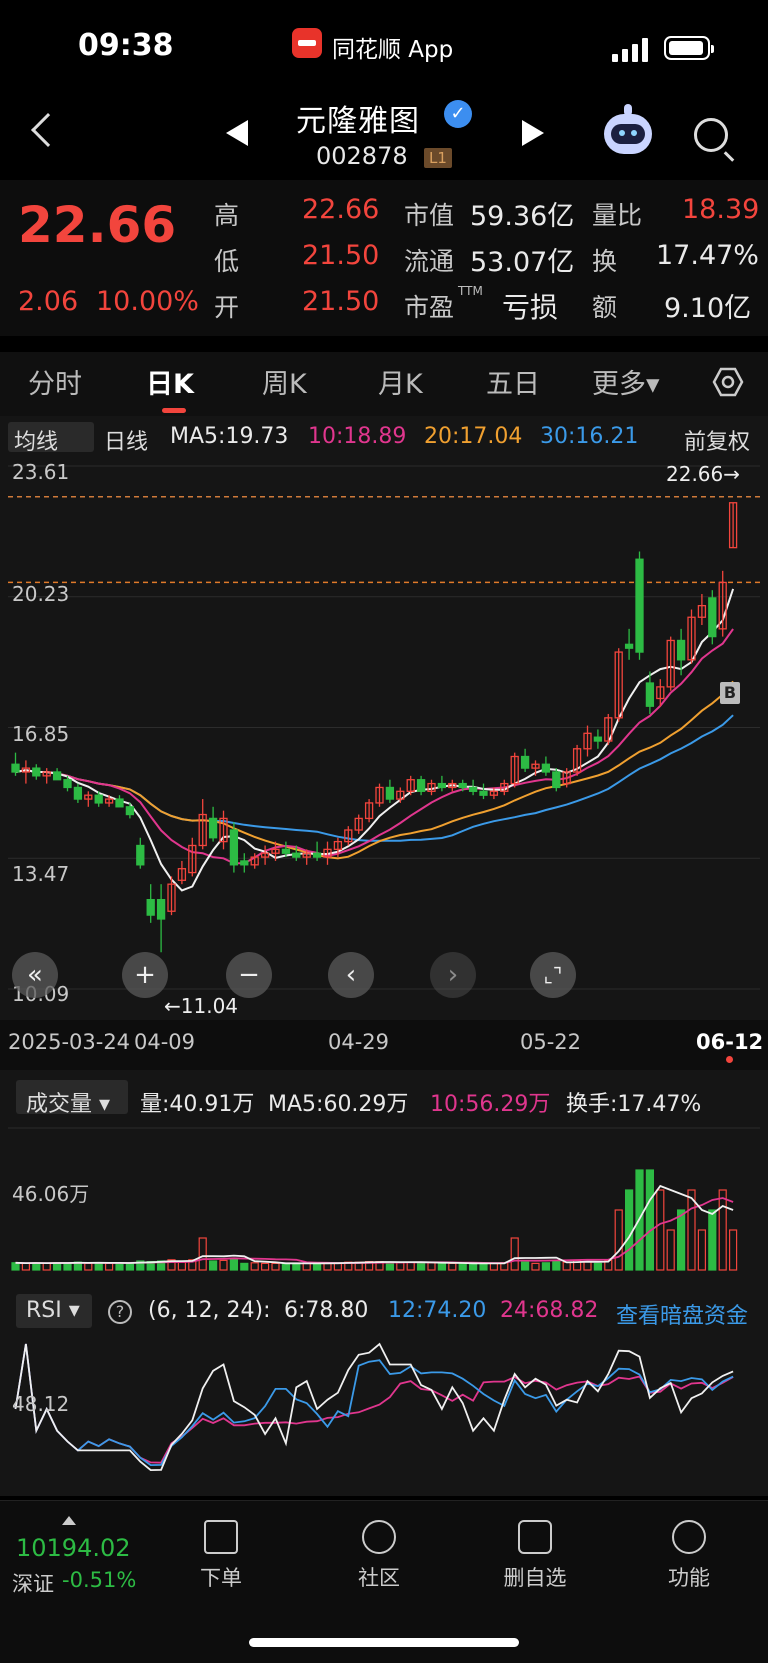 This screenshot has width=768, height=1663. Describe the element at coordinates (338, 1104) in the screenshot. I see `volume-ma5: MA5:60.29万` at that location.